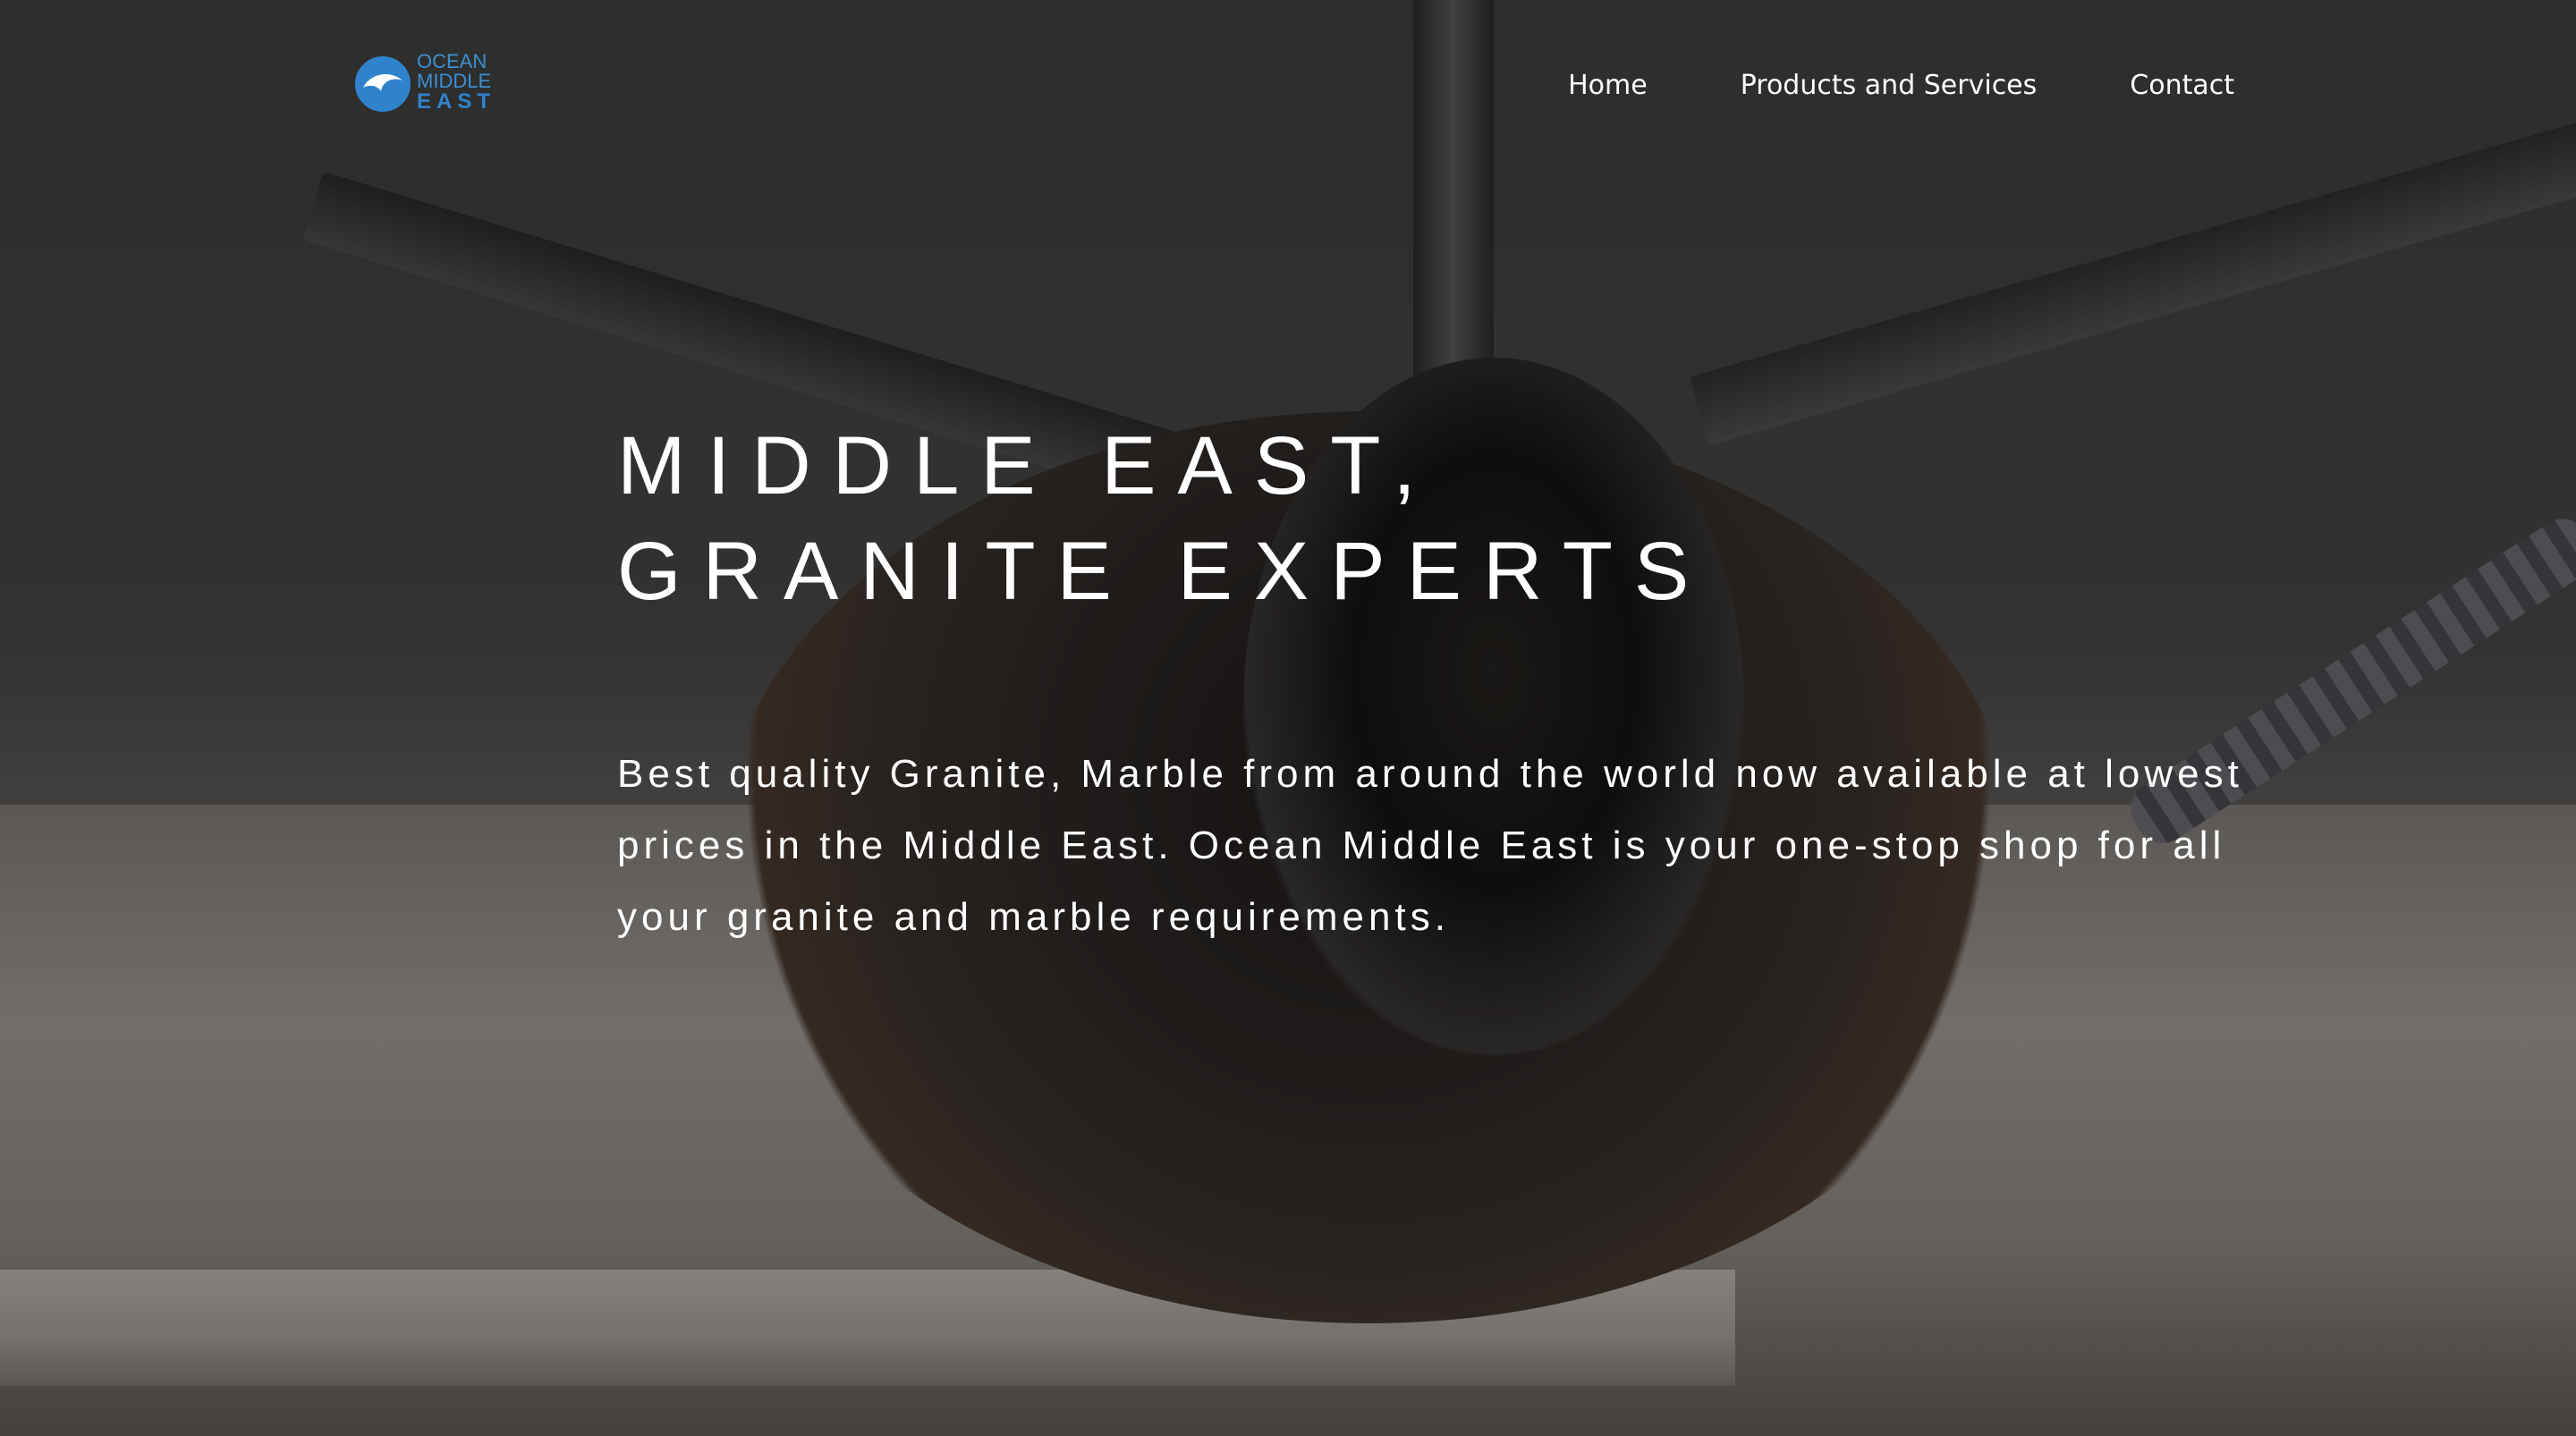 The width and height of the screenshot is (2576, 1436). I want to click on logo-text: OCEAN MIDDLE EAST, so click(456, 82).